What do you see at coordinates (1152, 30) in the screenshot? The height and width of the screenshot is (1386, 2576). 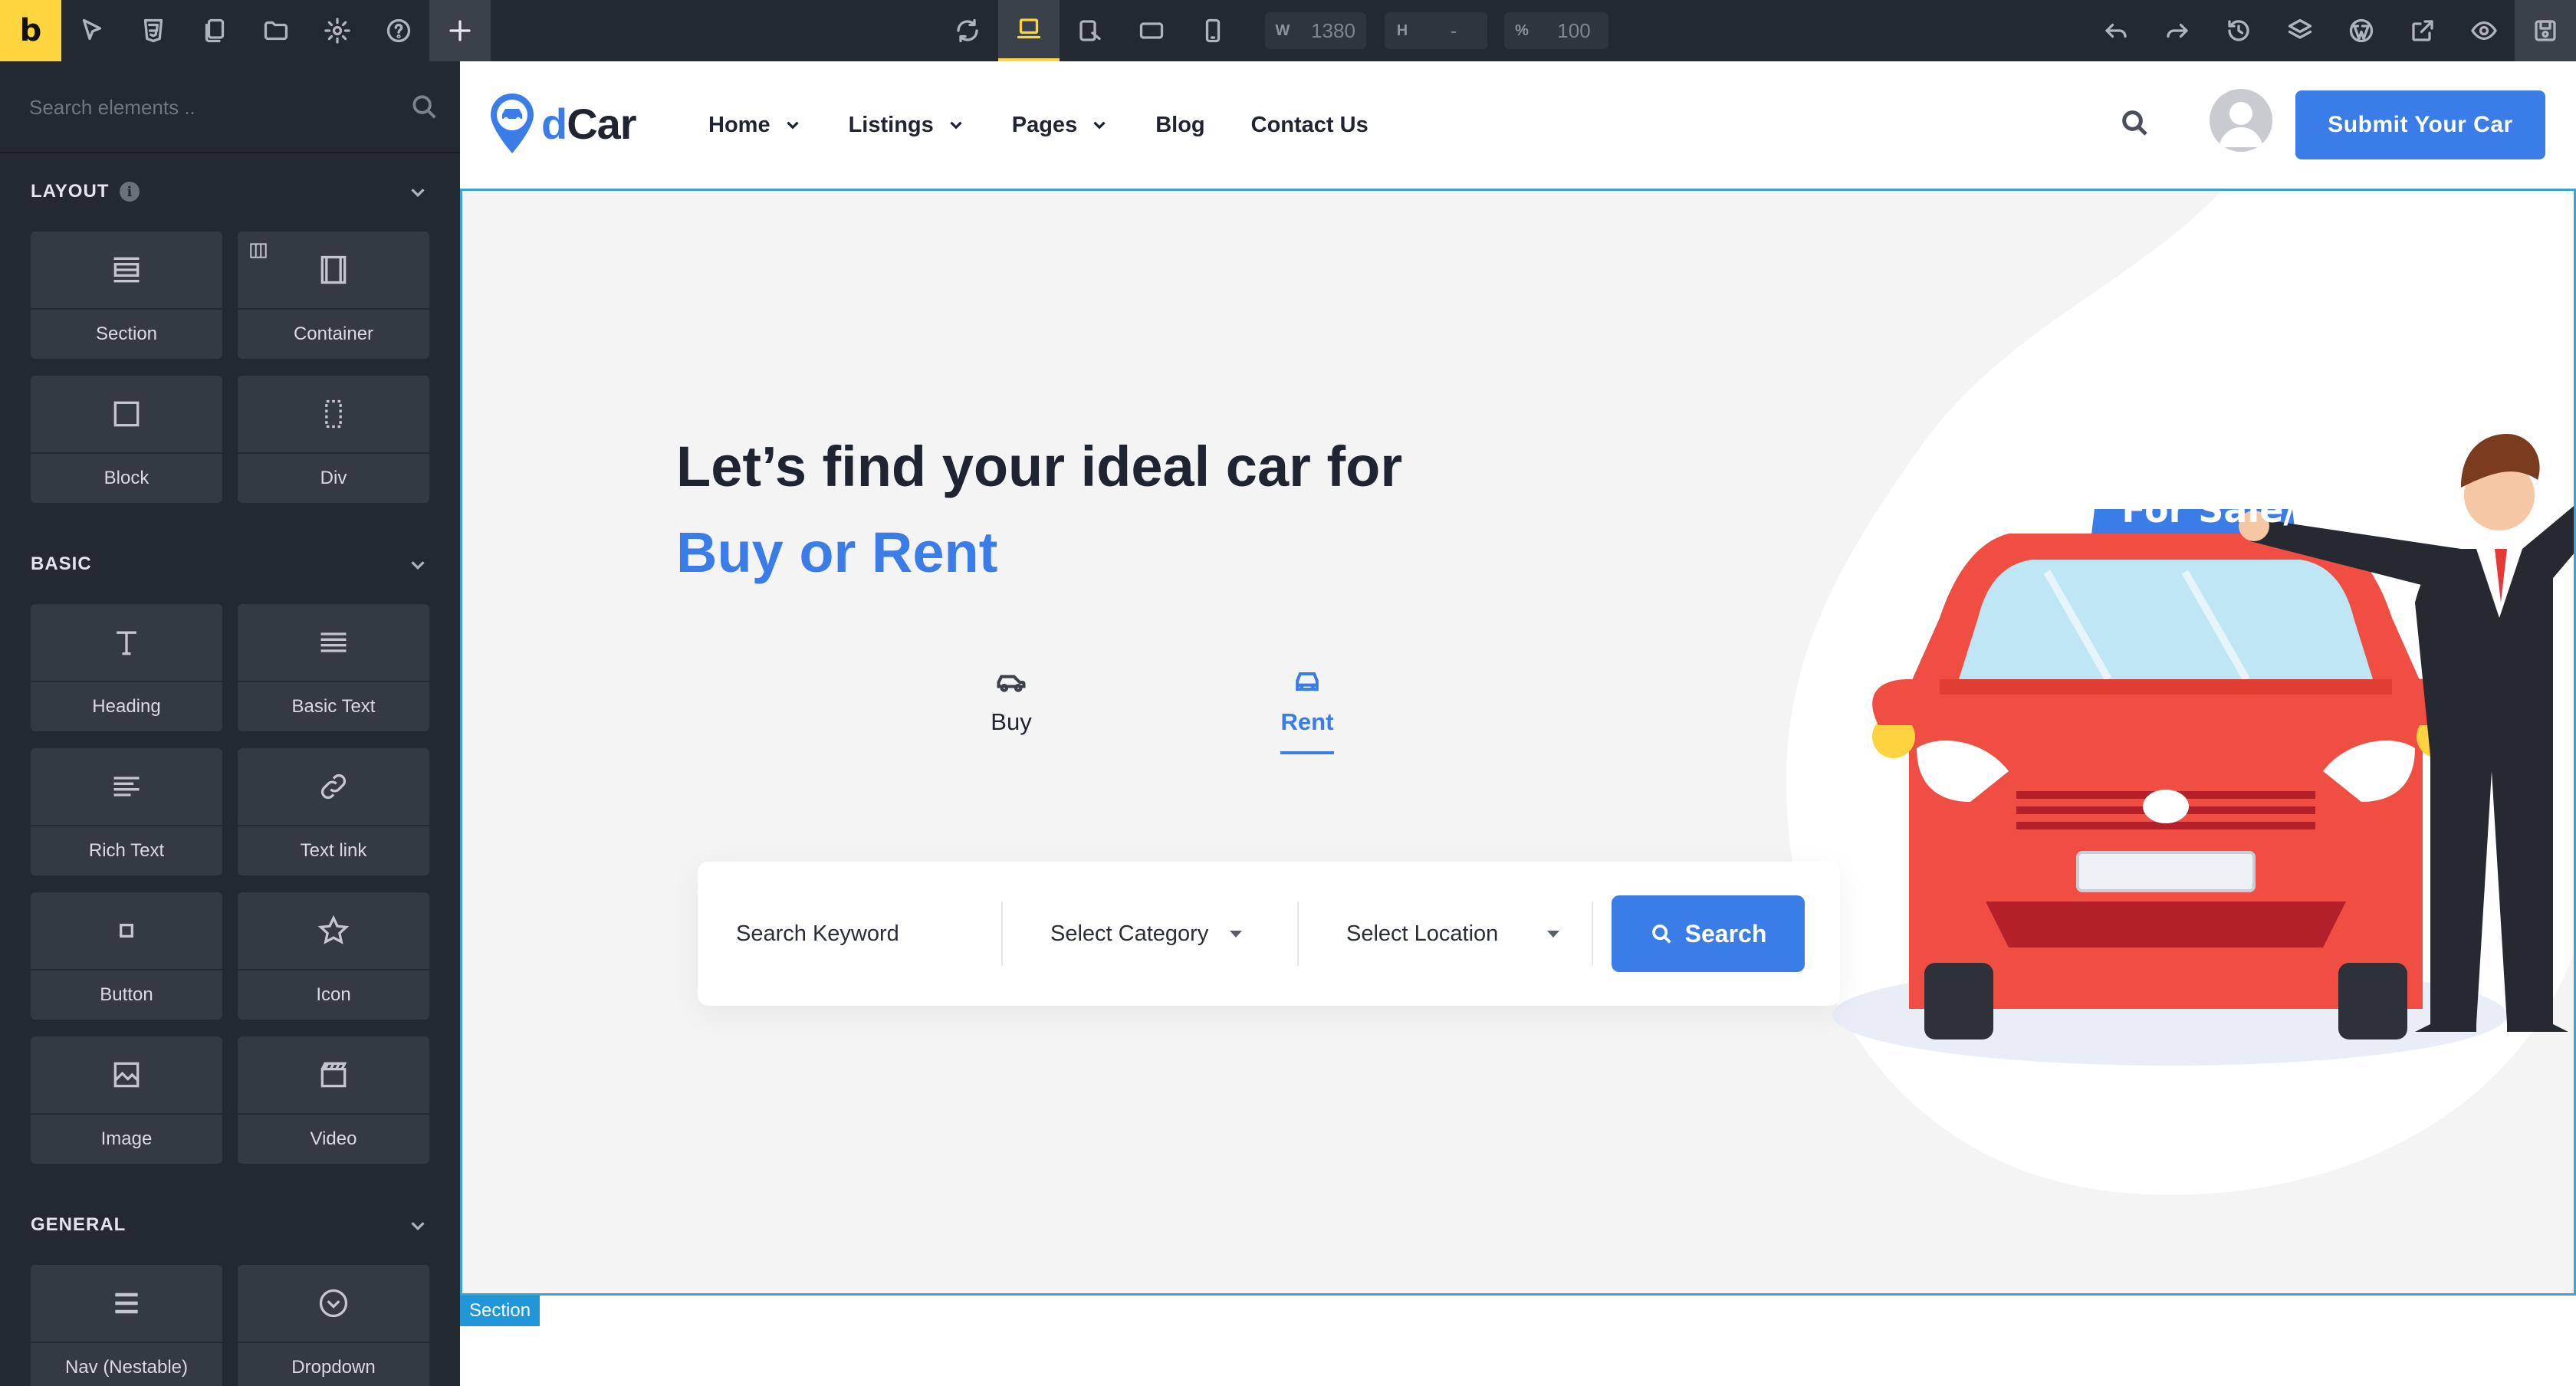 I see `tablet-icon` at bounding box center [1152, 30].